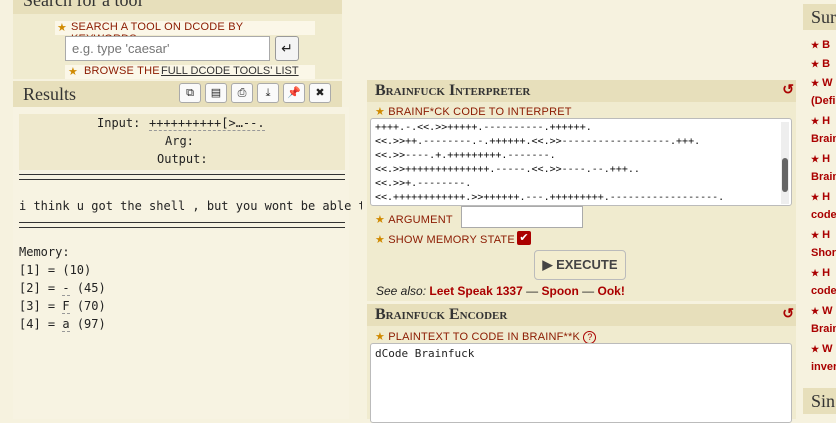 This screenshot has width=836, height=423. What do you see at coordinates (44, 252) in the screenshot?
I see `memory-label: Memory:` at bounding box center [44, 252].